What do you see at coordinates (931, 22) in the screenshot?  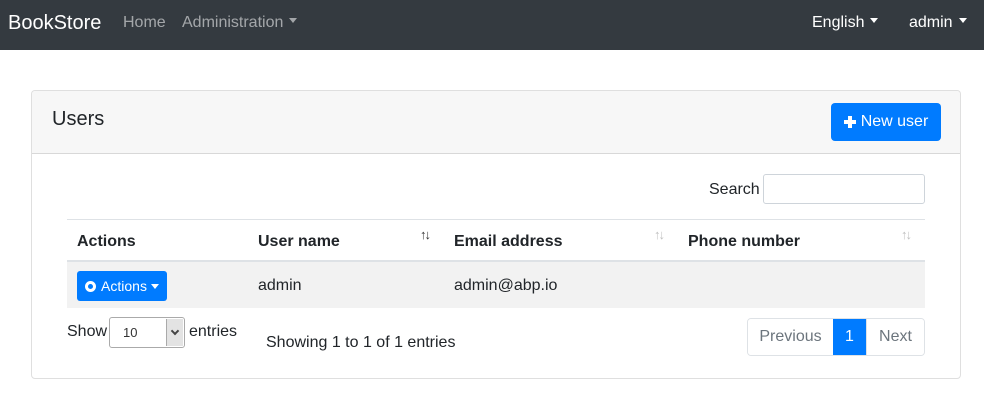 I see `user-menu-label: admin` at bounding box center [931, 22].